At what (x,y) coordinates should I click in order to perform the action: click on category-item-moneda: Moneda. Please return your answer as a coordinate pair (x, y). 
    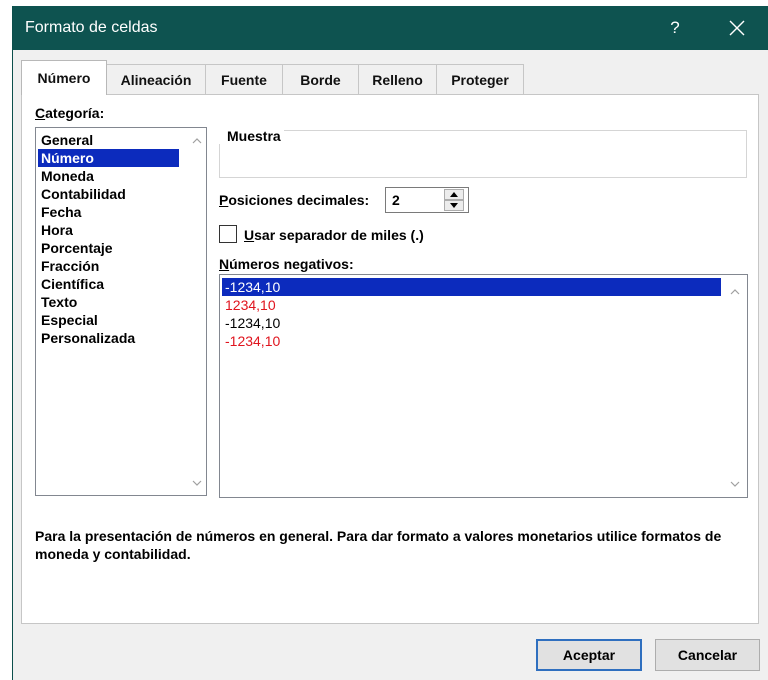
    Looking at the image, I should click on (66, 176).